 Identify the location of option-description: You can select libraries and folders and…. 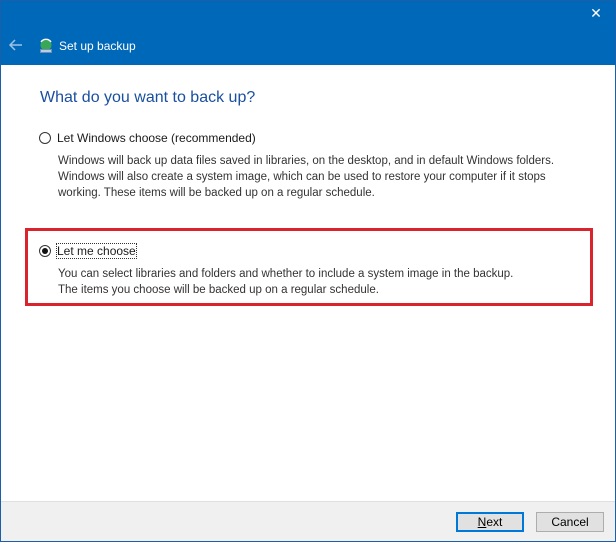
(328, 282).